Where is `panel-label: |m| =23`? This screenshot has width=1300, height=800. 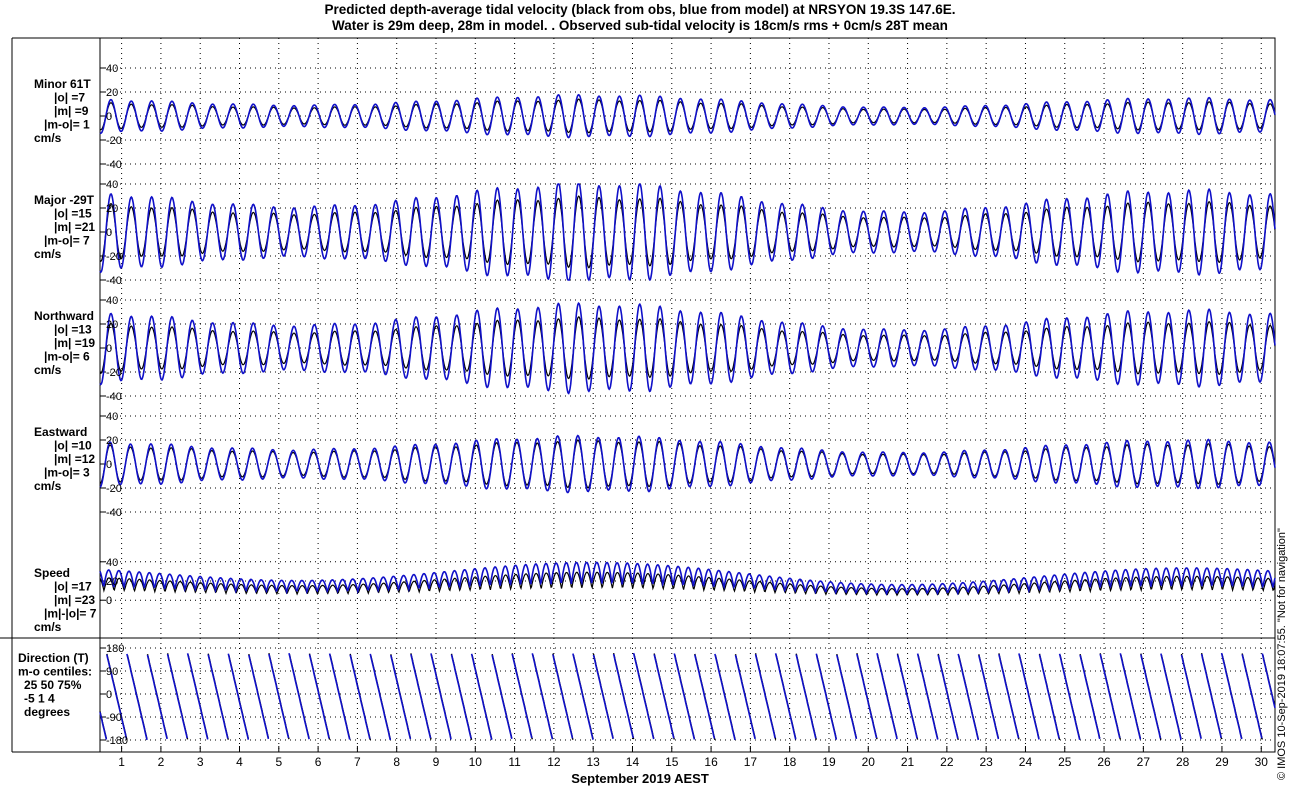 panel-label: |m| =23 is located at coordinates (74, 600).